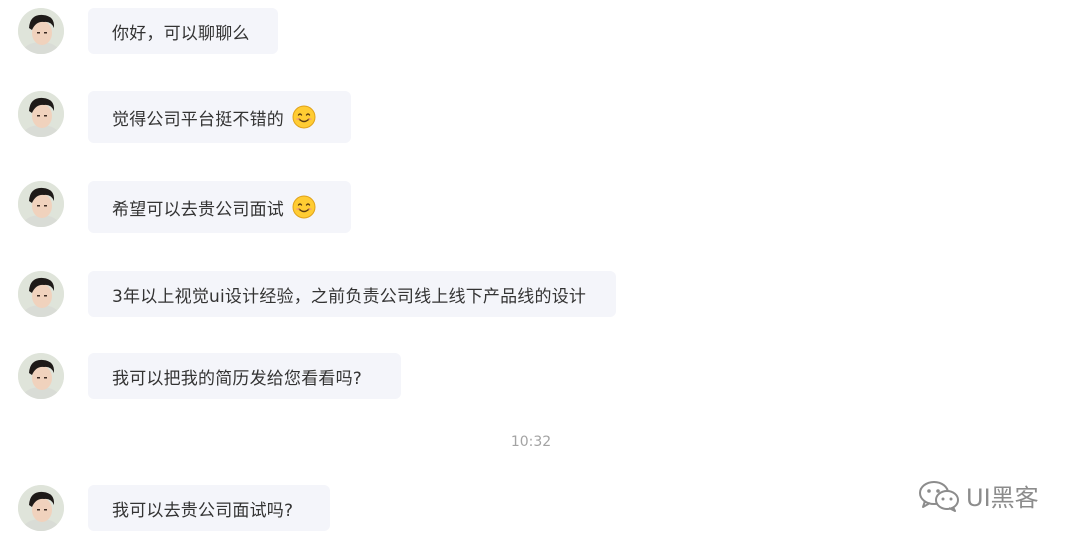  I want to click on watermark-text: UI黑客, so click(1002, 498).